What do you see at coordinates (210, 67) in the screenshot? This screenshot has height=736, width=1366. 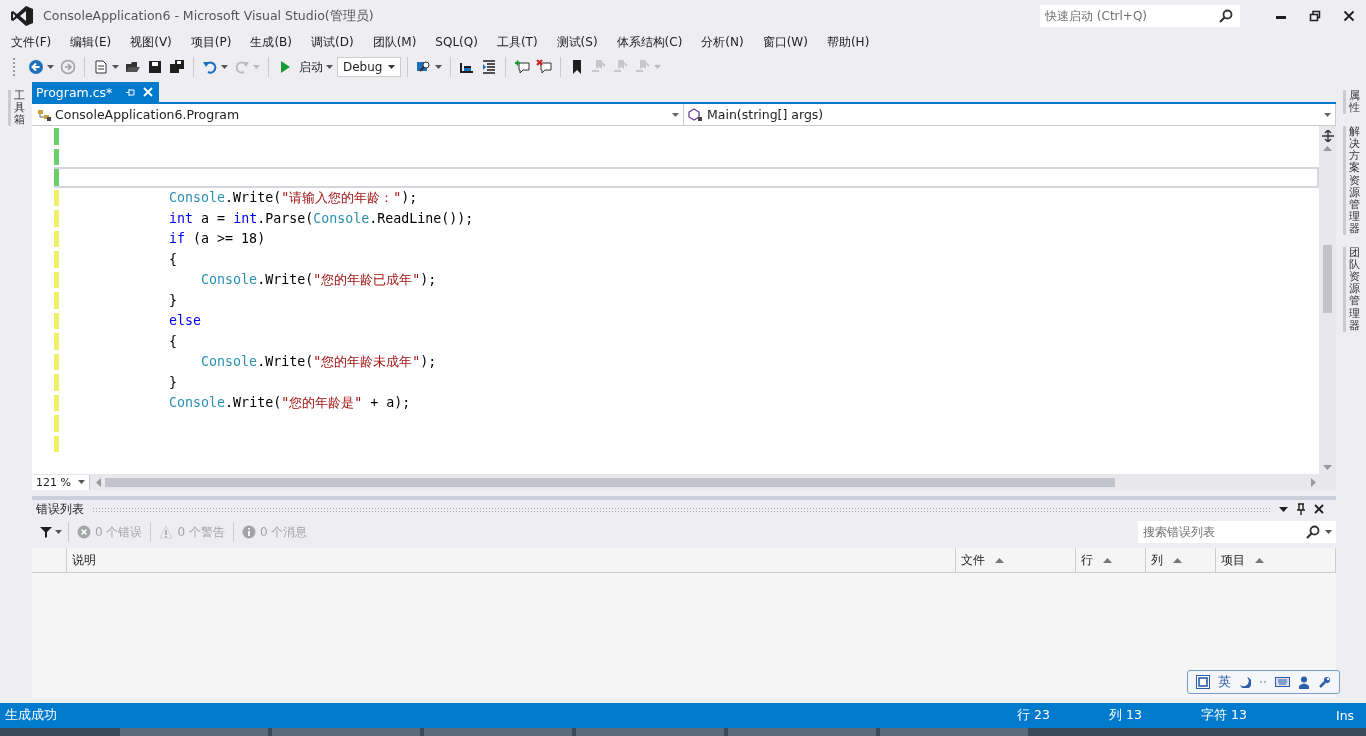 I see `undo-icon` at bounding box center [210, 67].